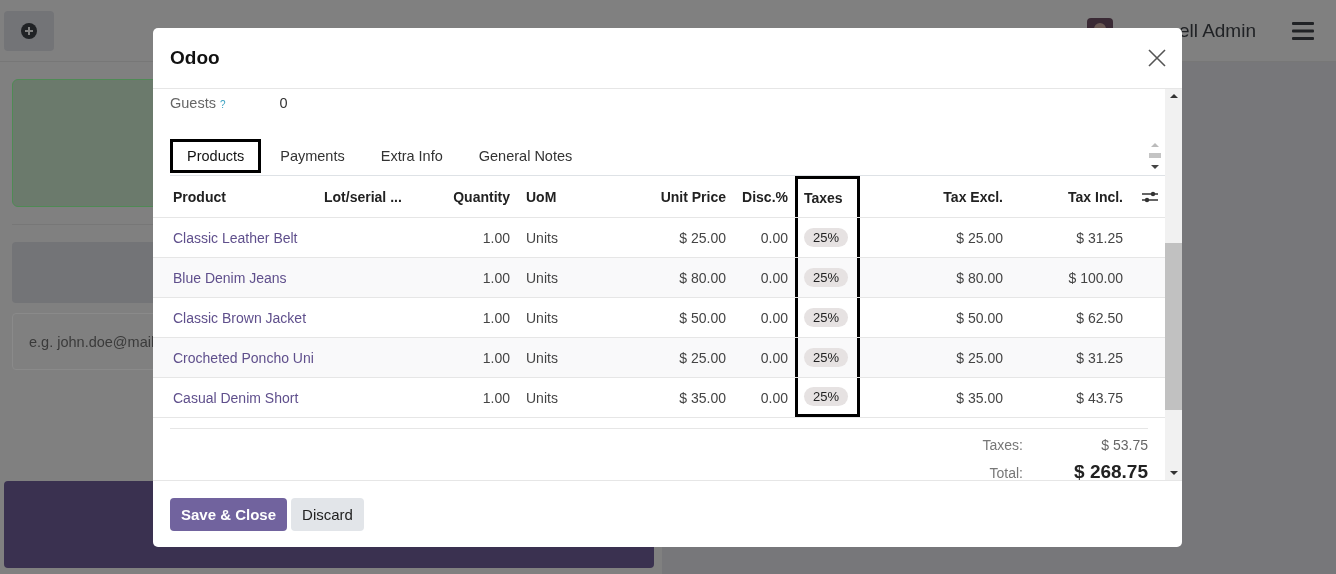 The height and width of the screenshot is (574, 1336). What do you see at coordinates (563, 196) in the screenshot?
I see `column-header: UoM` at bounding box center [563, 196].